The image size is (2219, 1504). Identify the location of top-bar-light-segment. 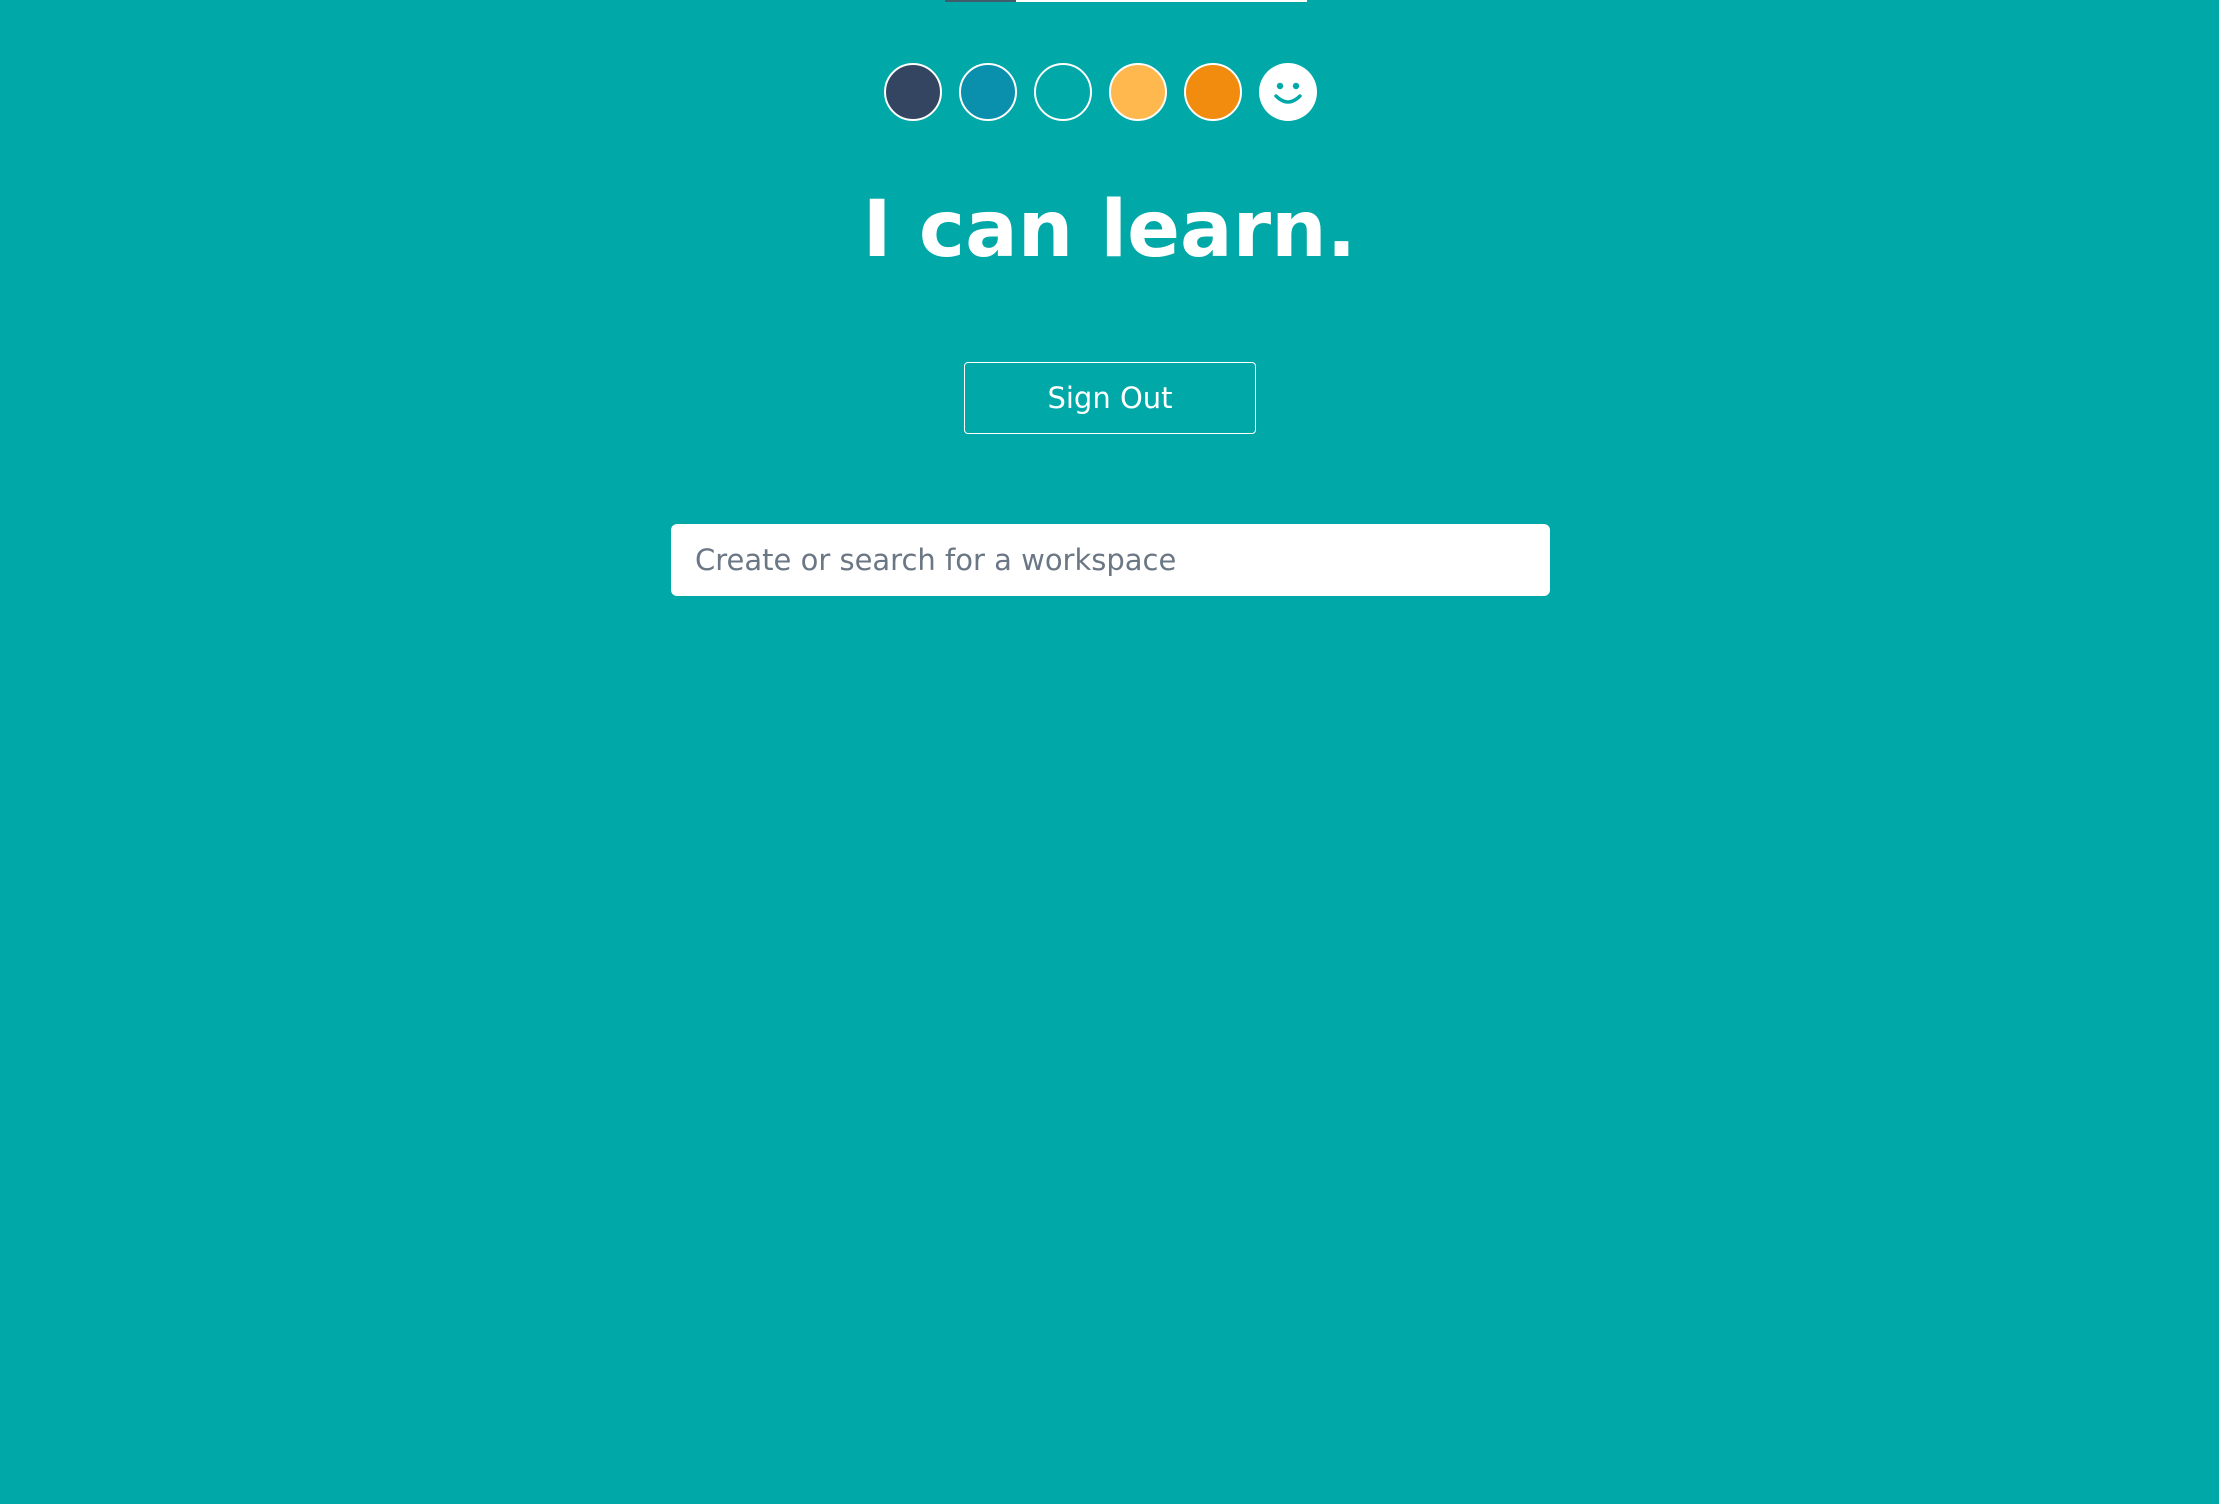
(1161, 1).